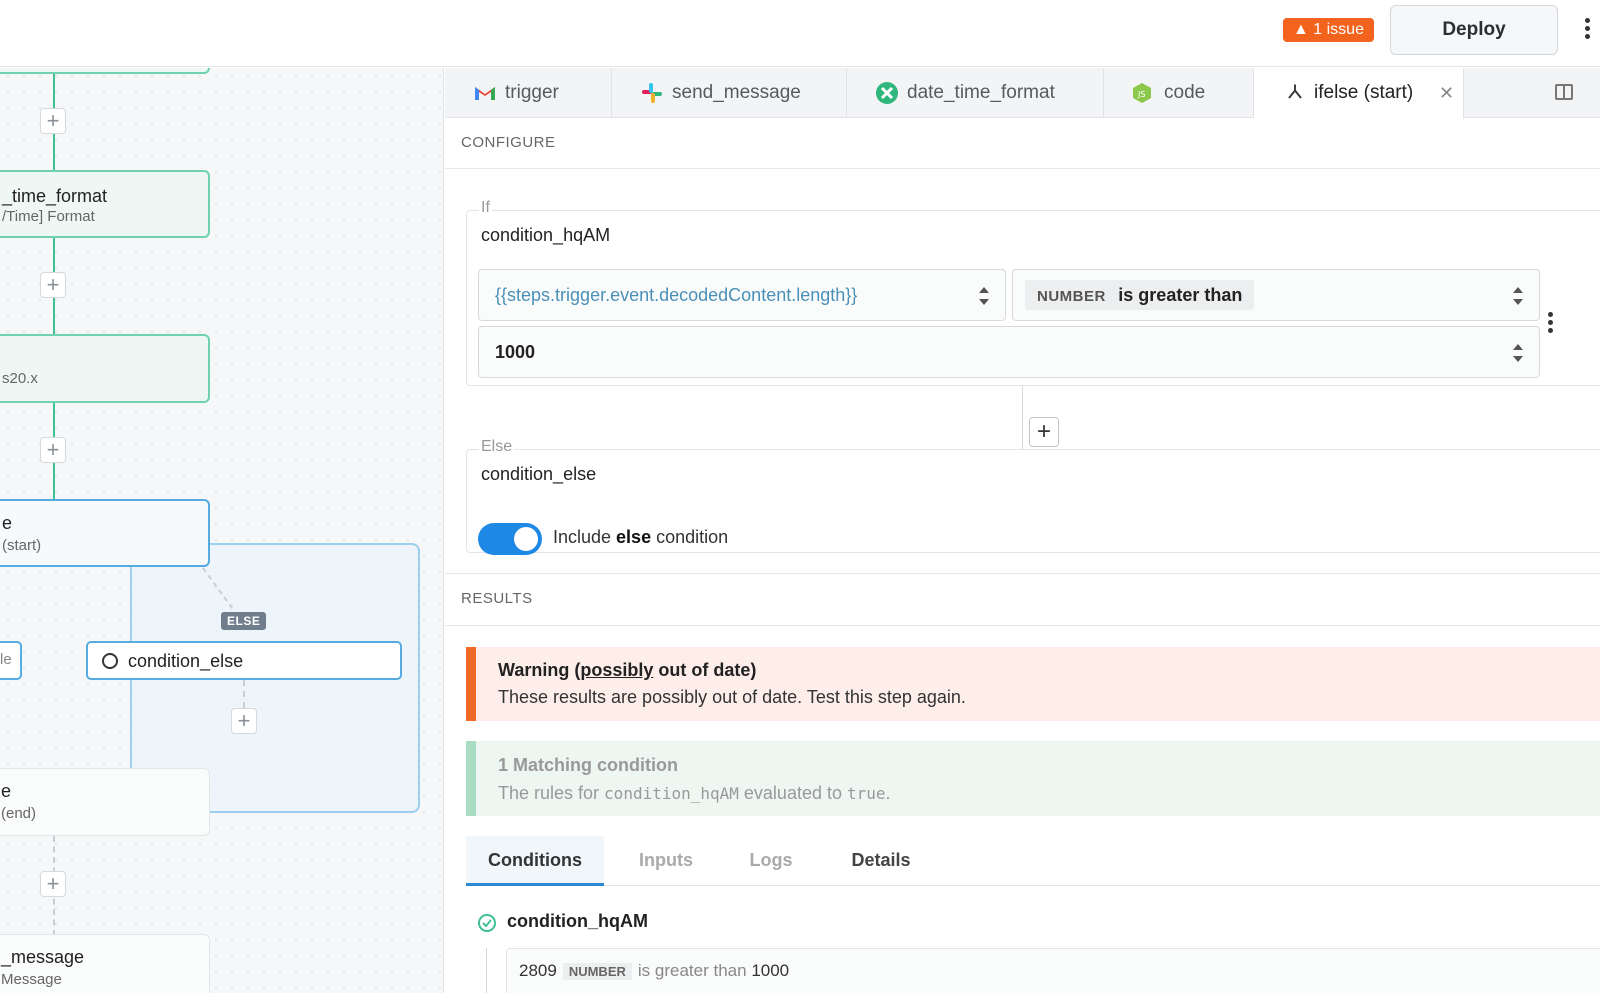 This screenshot has width=1600, height=993. I want to click on results-label: RESULTS, so click(497, 598).